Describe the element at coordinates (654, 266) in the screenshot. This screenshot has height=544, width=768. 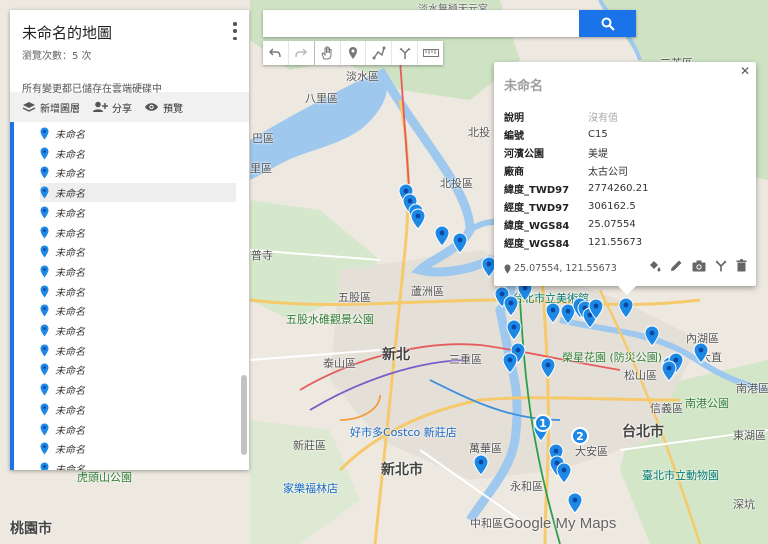
I see `style-button` at that location.